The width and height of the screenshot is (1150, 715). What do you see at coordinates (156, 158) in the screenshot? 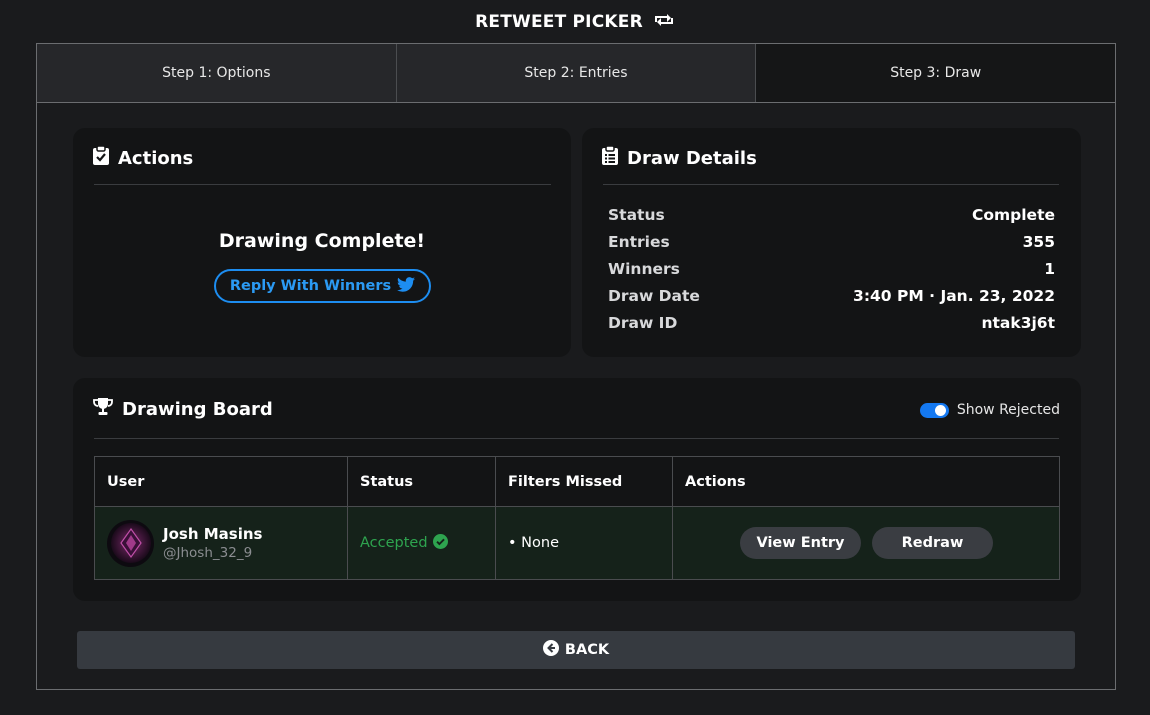
I see `actions-title: Actions` at bounding box center [156, 158].